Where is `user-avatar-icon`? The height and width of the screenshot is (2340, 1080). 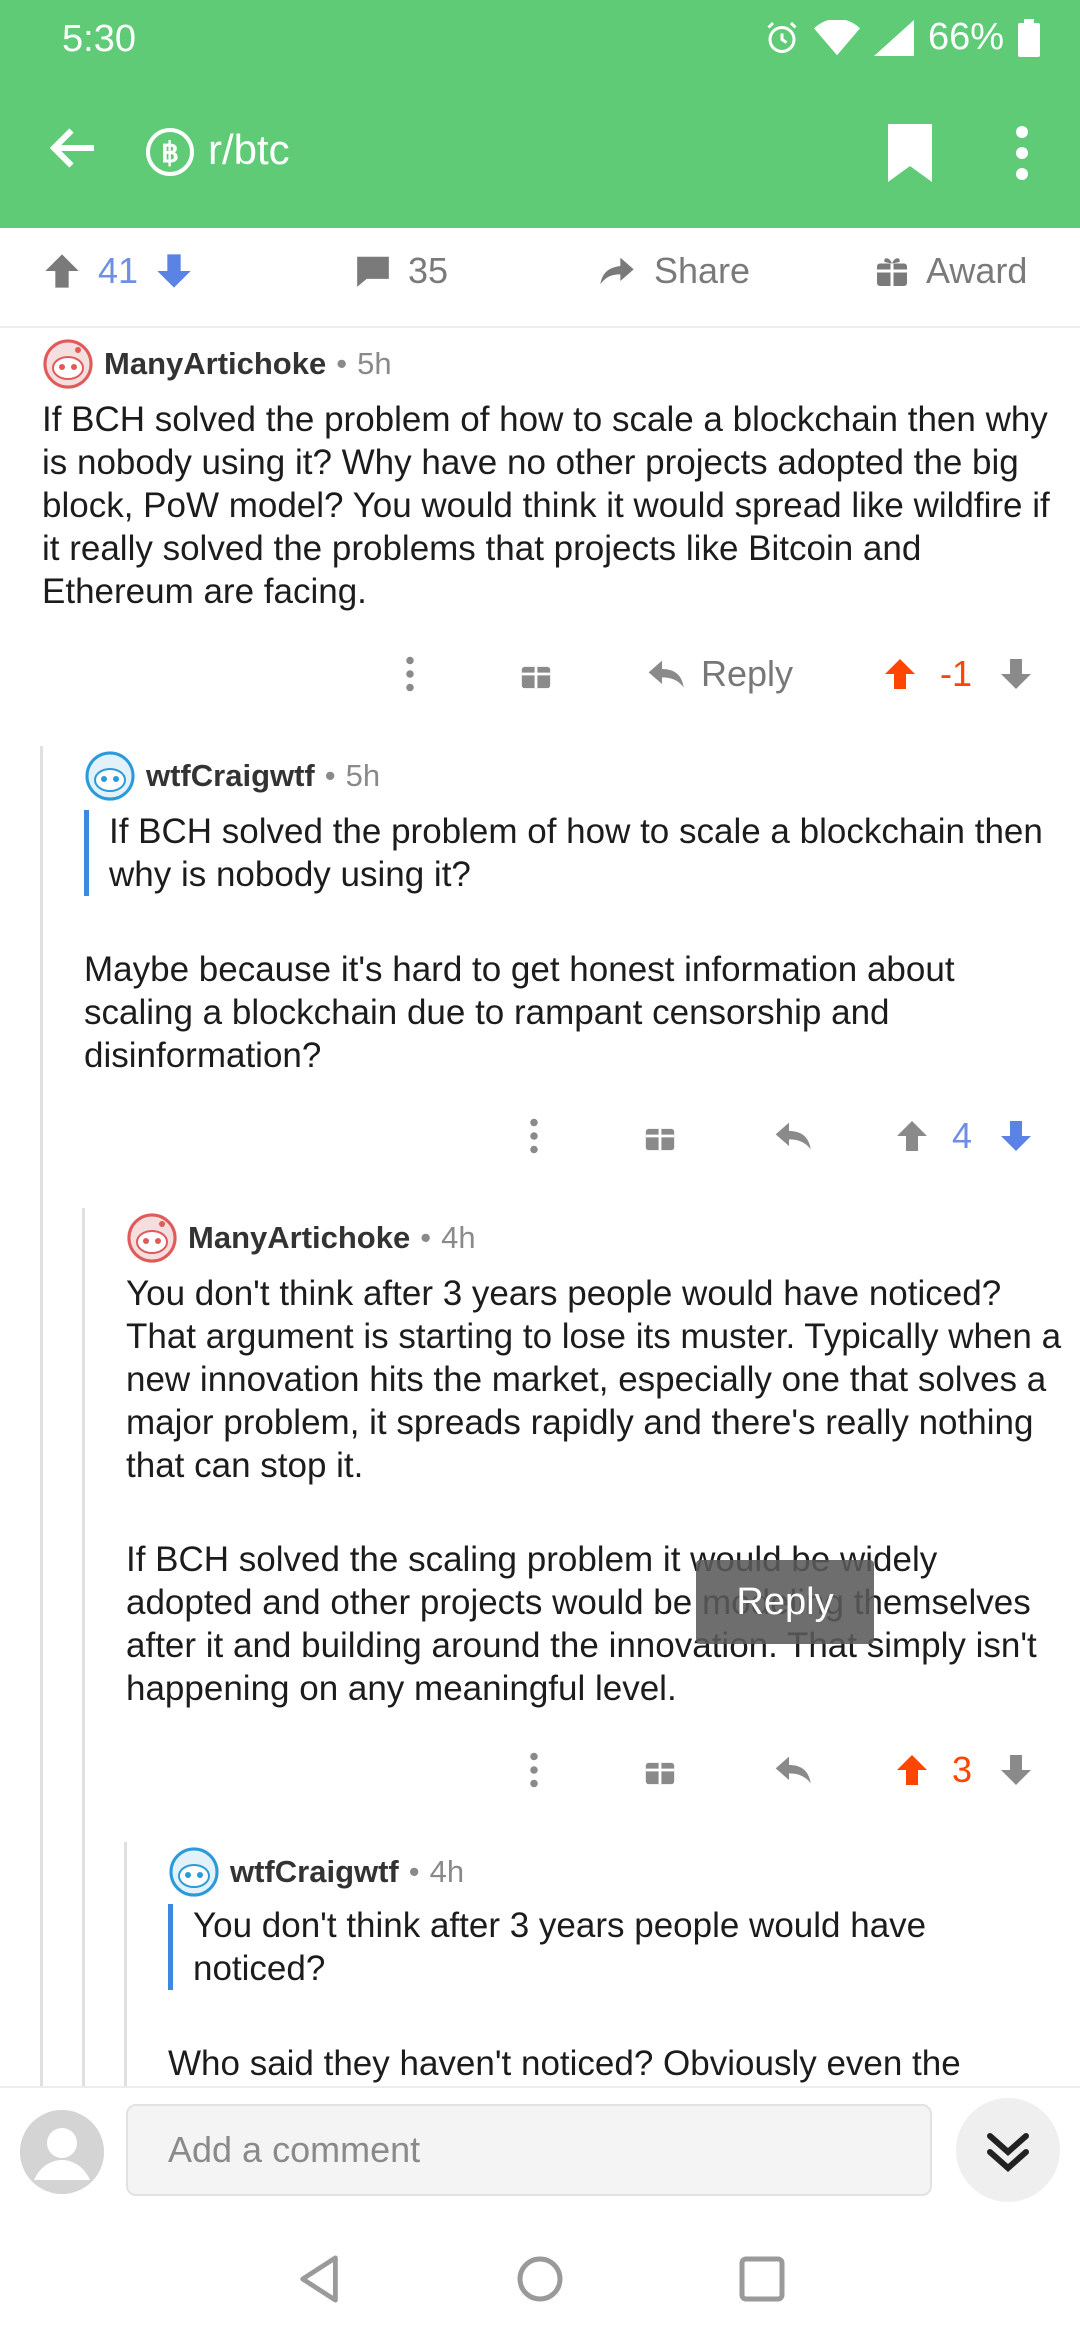 user-avatar-icon is located at coordinates (62, 2152).